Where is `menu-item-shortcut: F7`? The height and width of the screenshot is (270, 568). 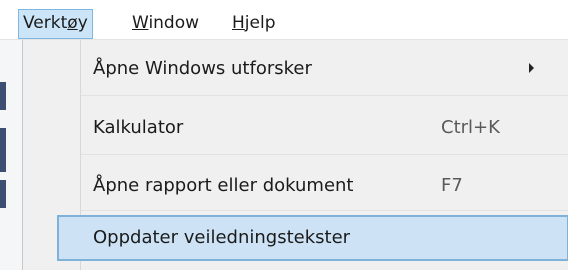
menu-item-shortcut: F7 is located at coordinates (452, 185).